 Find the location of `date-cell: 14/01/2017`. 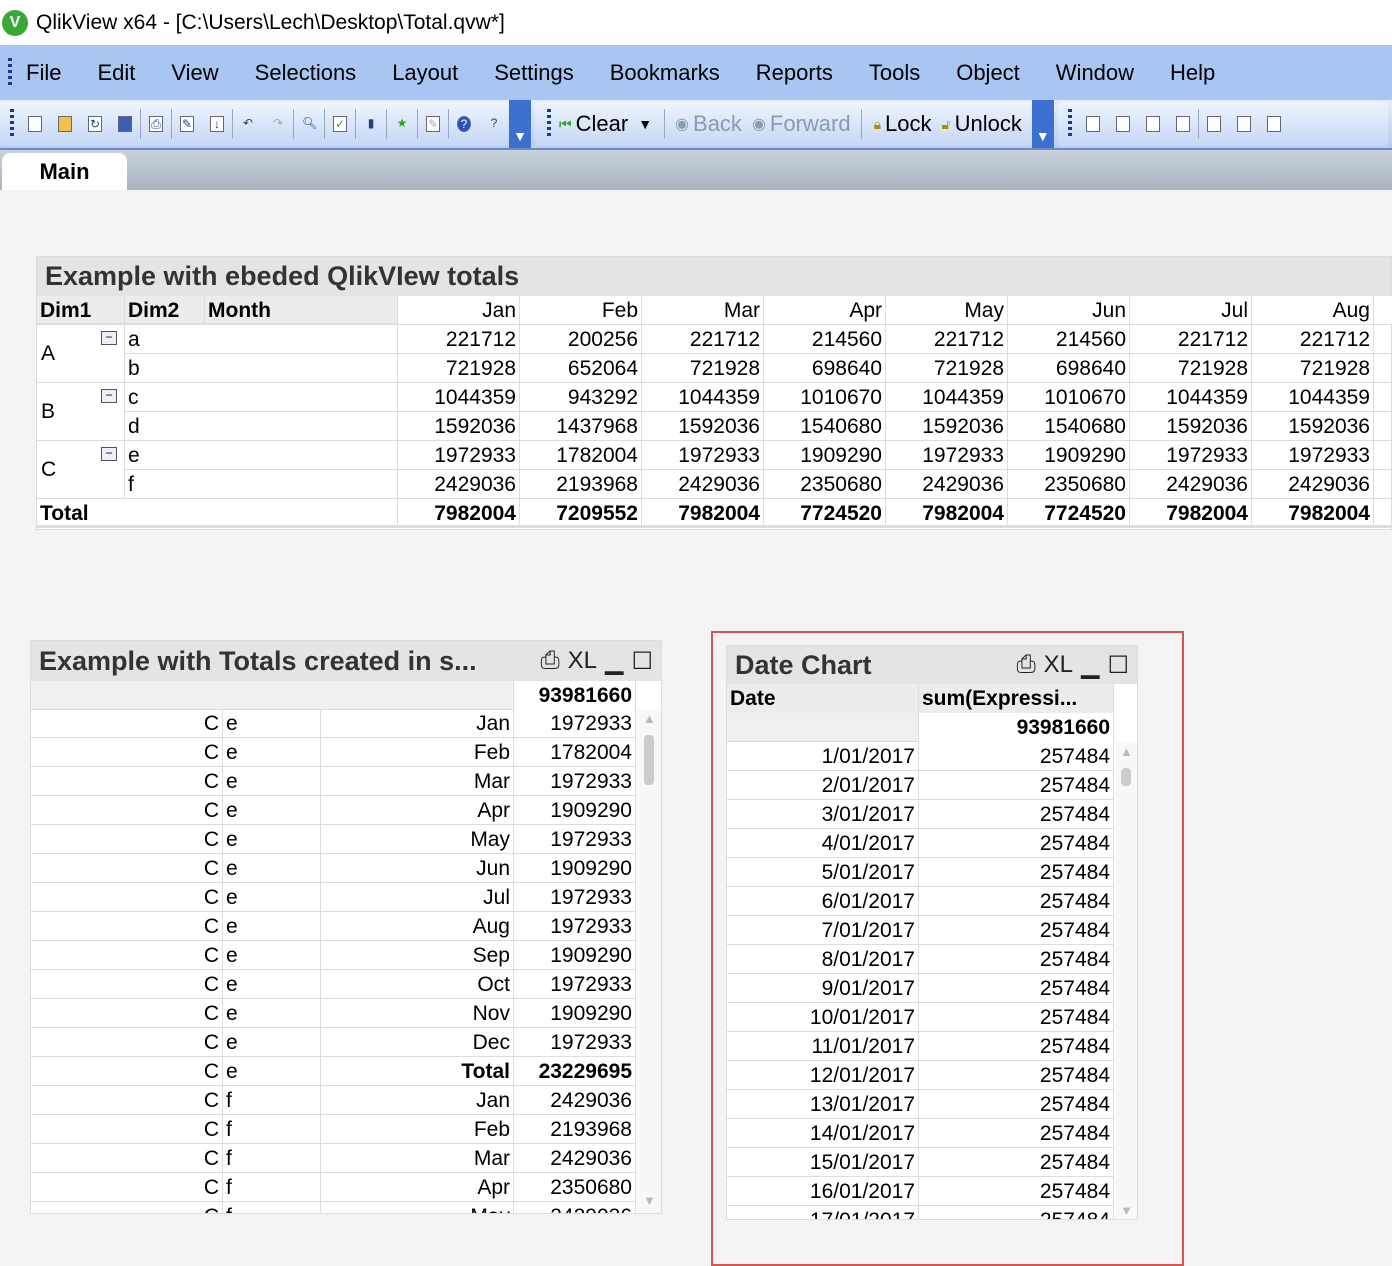

date-cell: 14/01/2017 is located at coordinates (823, 1133).